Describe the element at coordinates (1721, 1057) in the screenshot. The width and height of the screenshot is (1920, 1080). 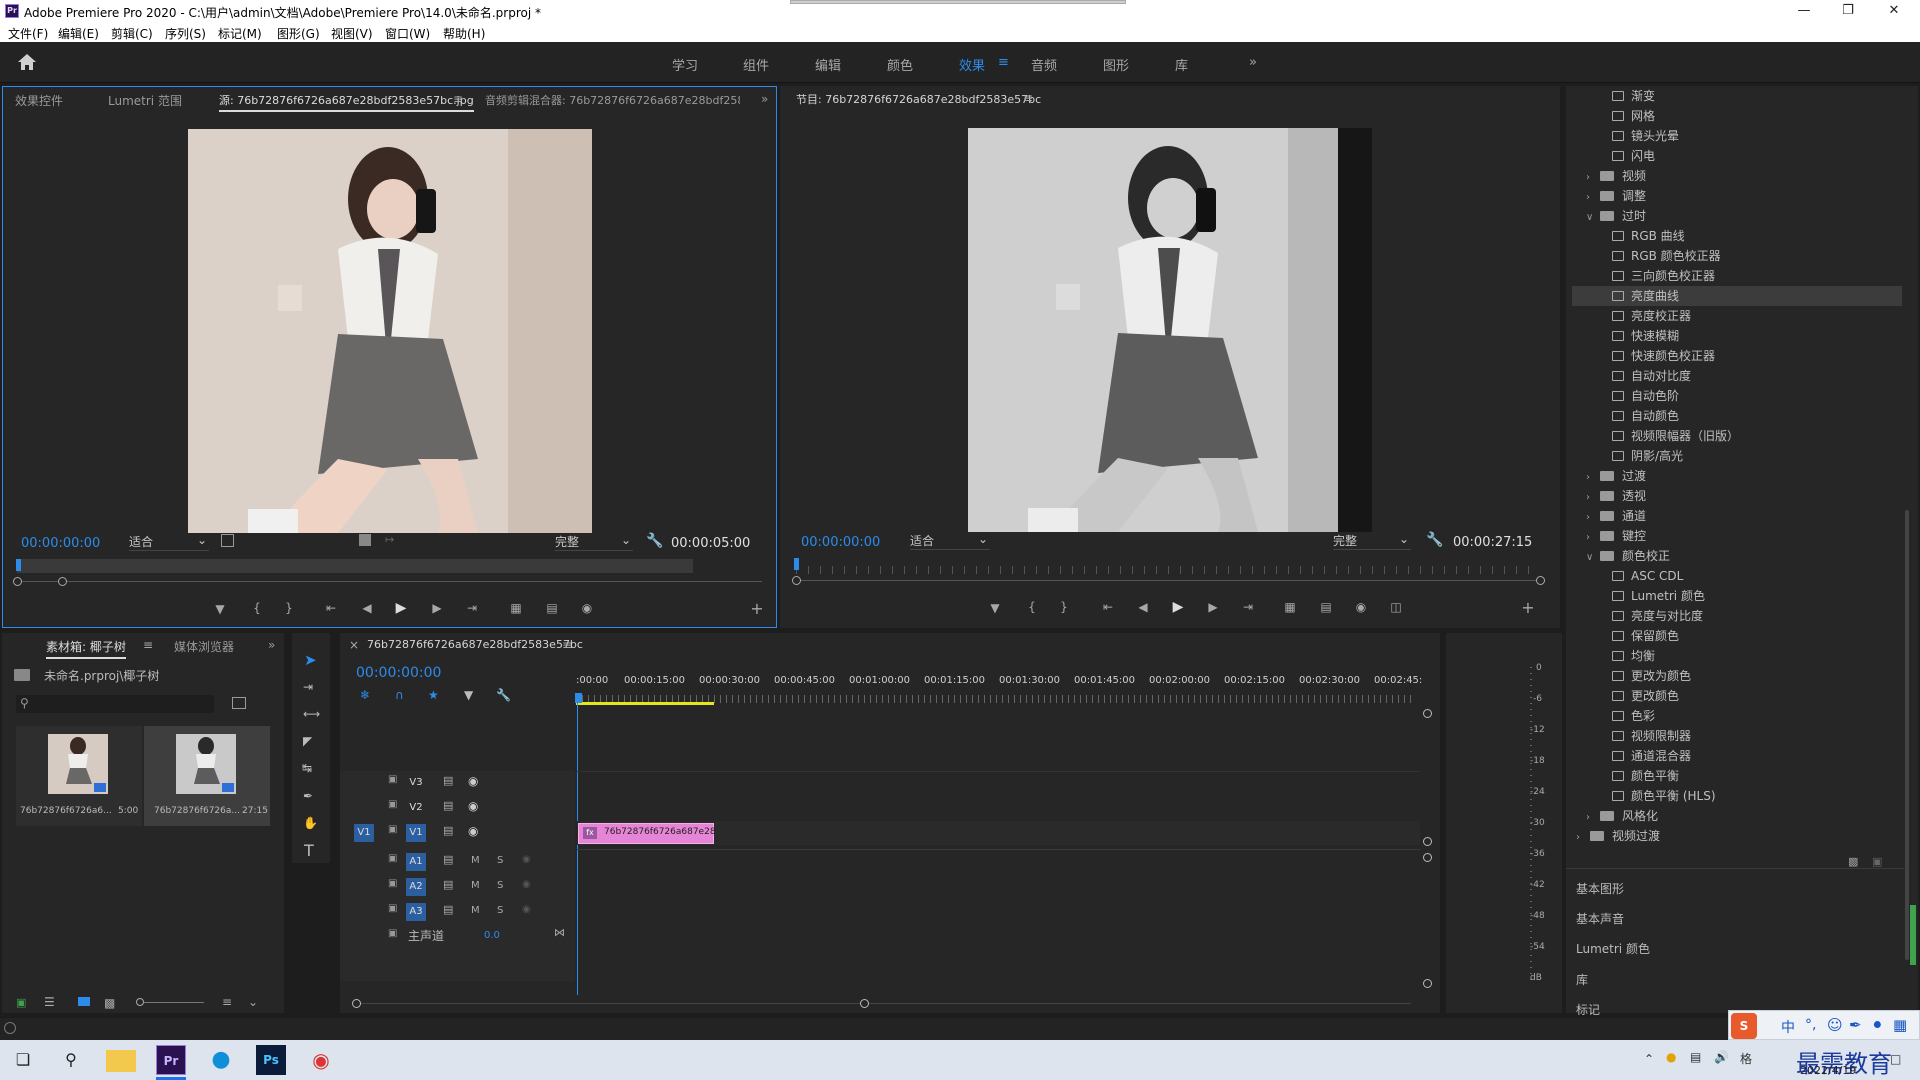
I see `volume-icon: 🔊` at that location.